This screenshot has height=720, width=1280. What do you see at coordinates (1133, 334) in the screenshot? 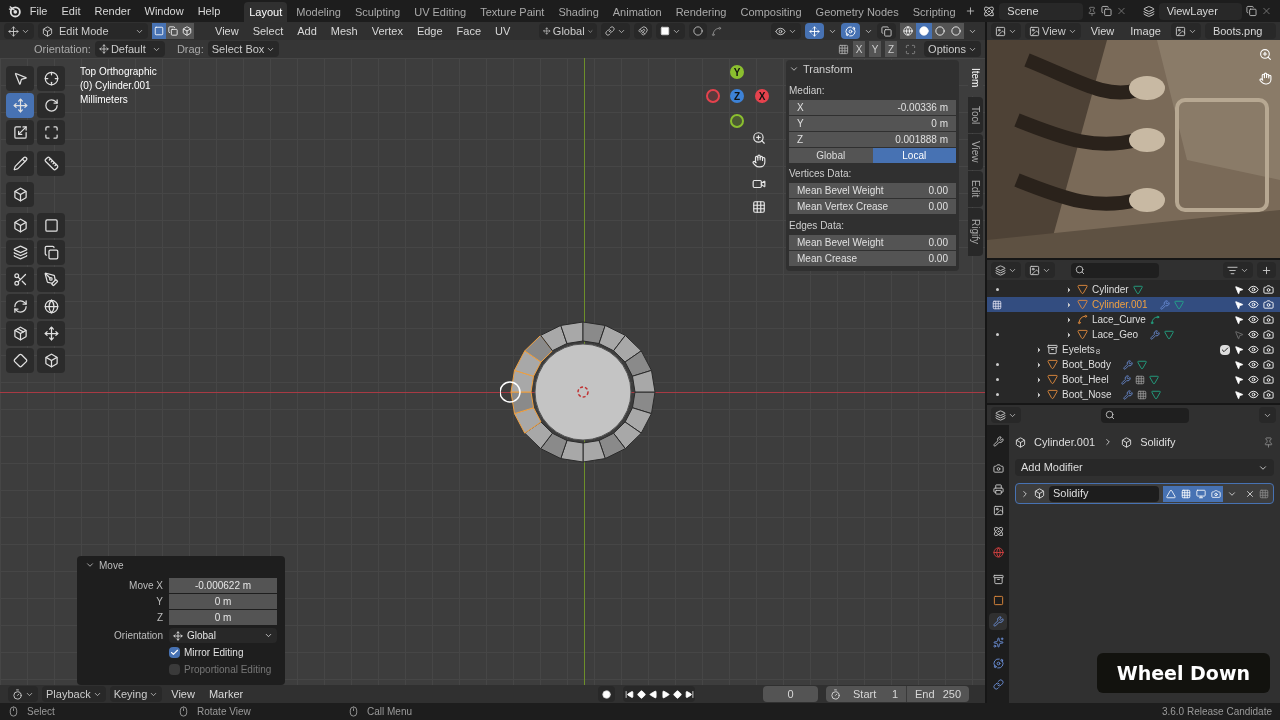
I see `outliner-row: Lace_Geo` at bounding box center [1133, 334].